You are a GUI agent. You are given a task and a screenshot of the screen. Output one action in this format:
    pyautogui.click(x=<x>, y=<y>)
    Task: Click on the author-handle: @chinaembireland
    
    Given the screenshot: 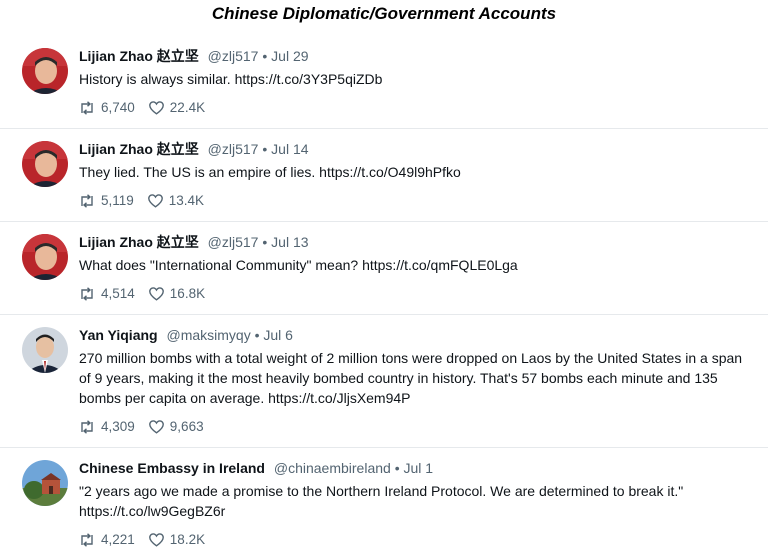 What is the action you would take?
    pyautogui.click(x=332, y=468)
    